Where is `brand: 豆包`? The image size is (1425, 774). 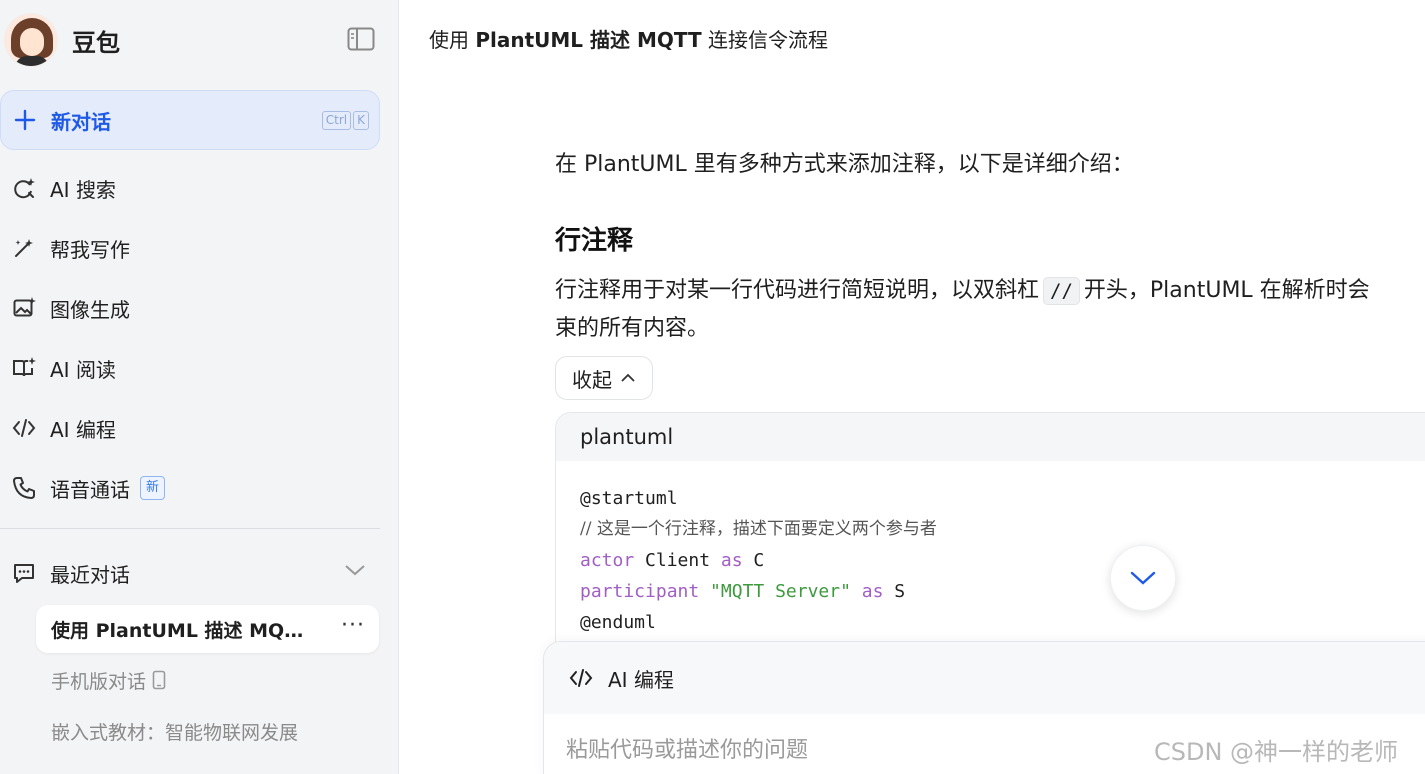 brand: 豆包 is located at coordinates (62, 40).